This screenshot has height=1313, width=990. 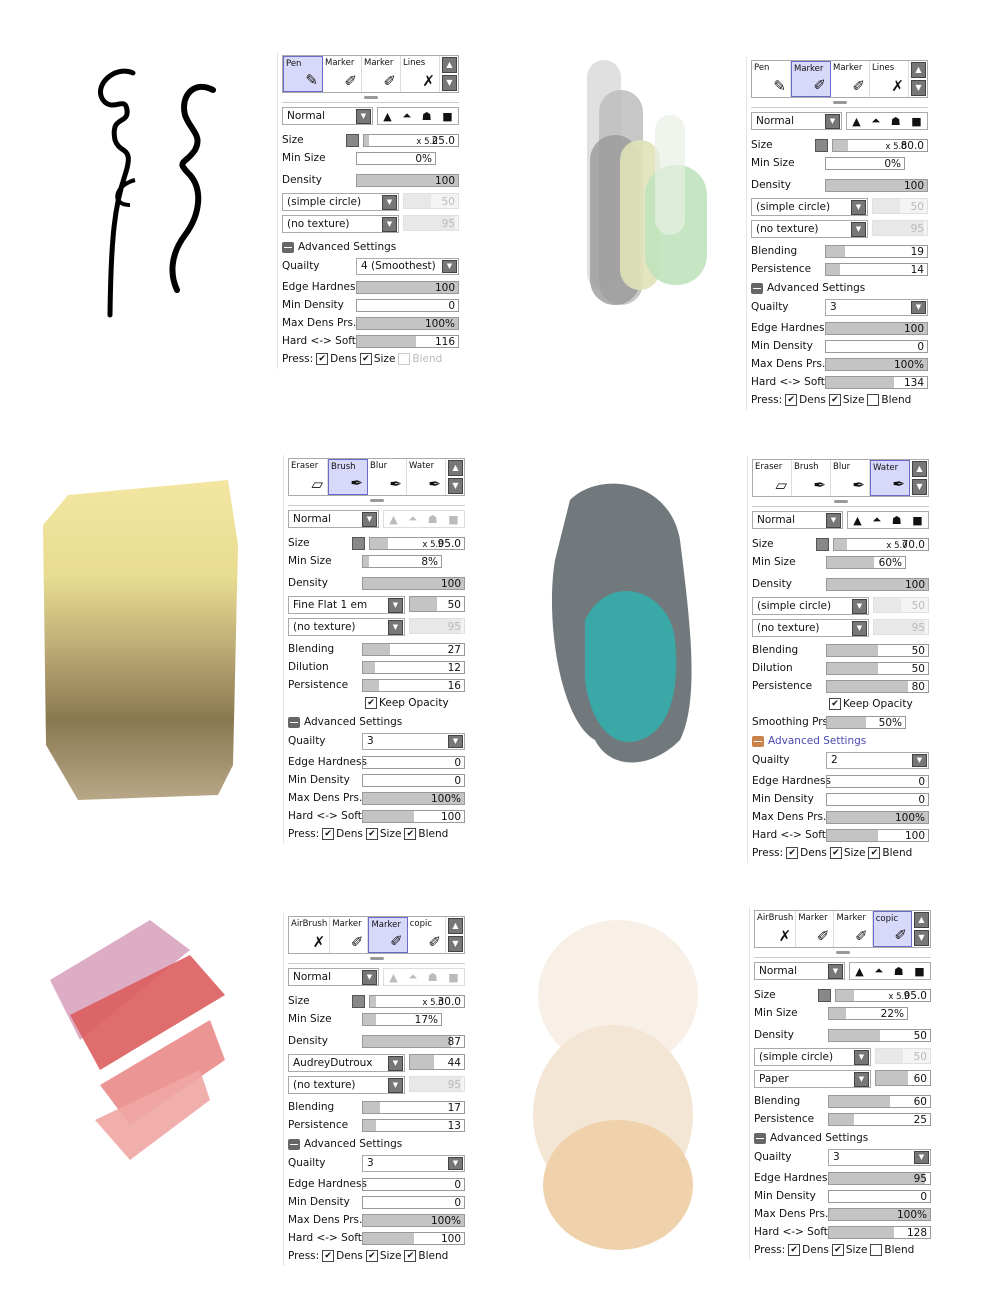 I want to click on audreydutroux-select: AudreyDutroux ▼, so click(x=346, y=1063).